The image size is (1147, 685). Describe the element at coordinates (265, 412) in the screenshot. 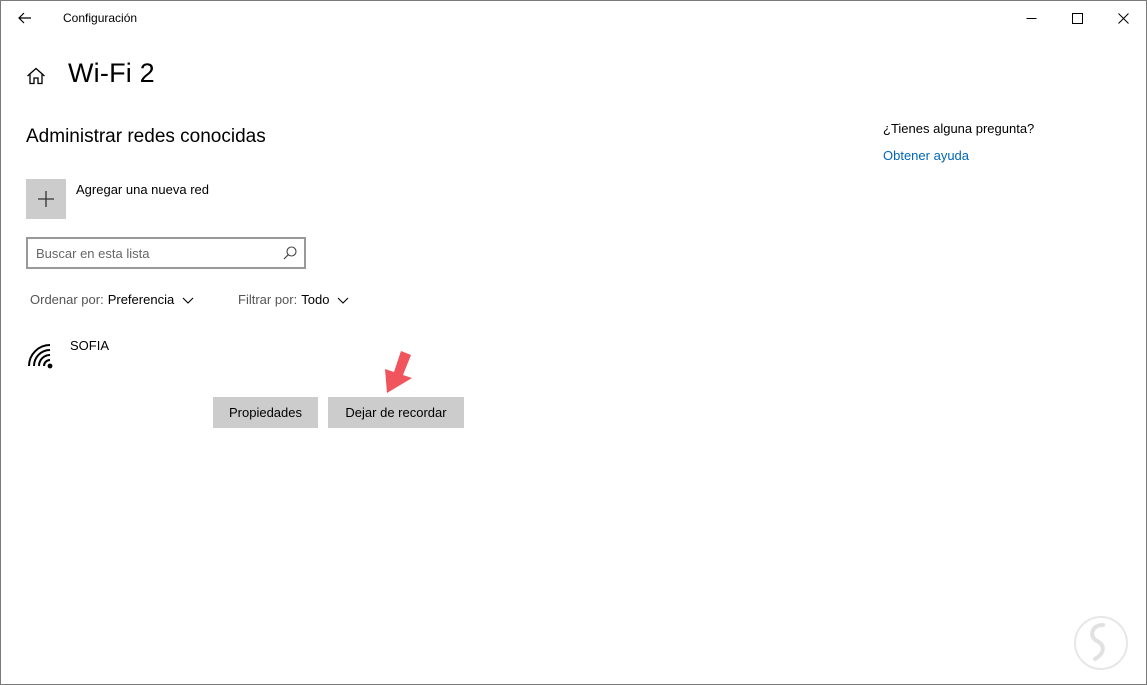

I see `properties-button: Propiedades` at that location.